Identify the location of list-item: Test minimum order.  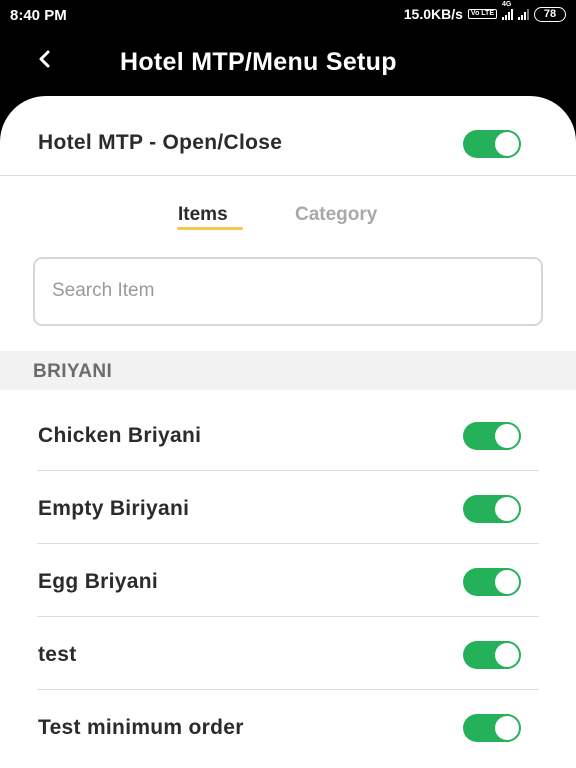
(288, 726).